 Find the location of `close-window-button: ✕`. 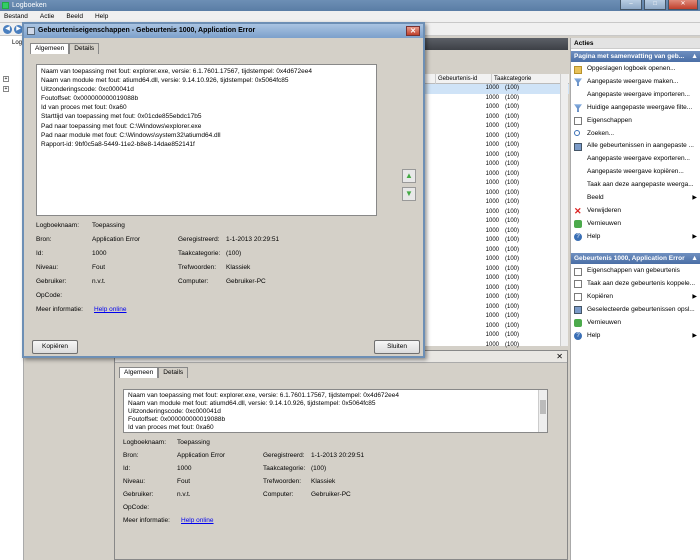

close-window-button: ✕ is located at coordinates (683, 5).